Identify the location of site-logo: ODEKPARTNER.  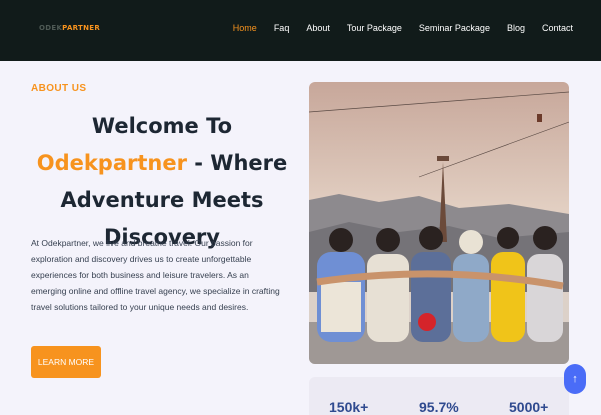
(69, 28).